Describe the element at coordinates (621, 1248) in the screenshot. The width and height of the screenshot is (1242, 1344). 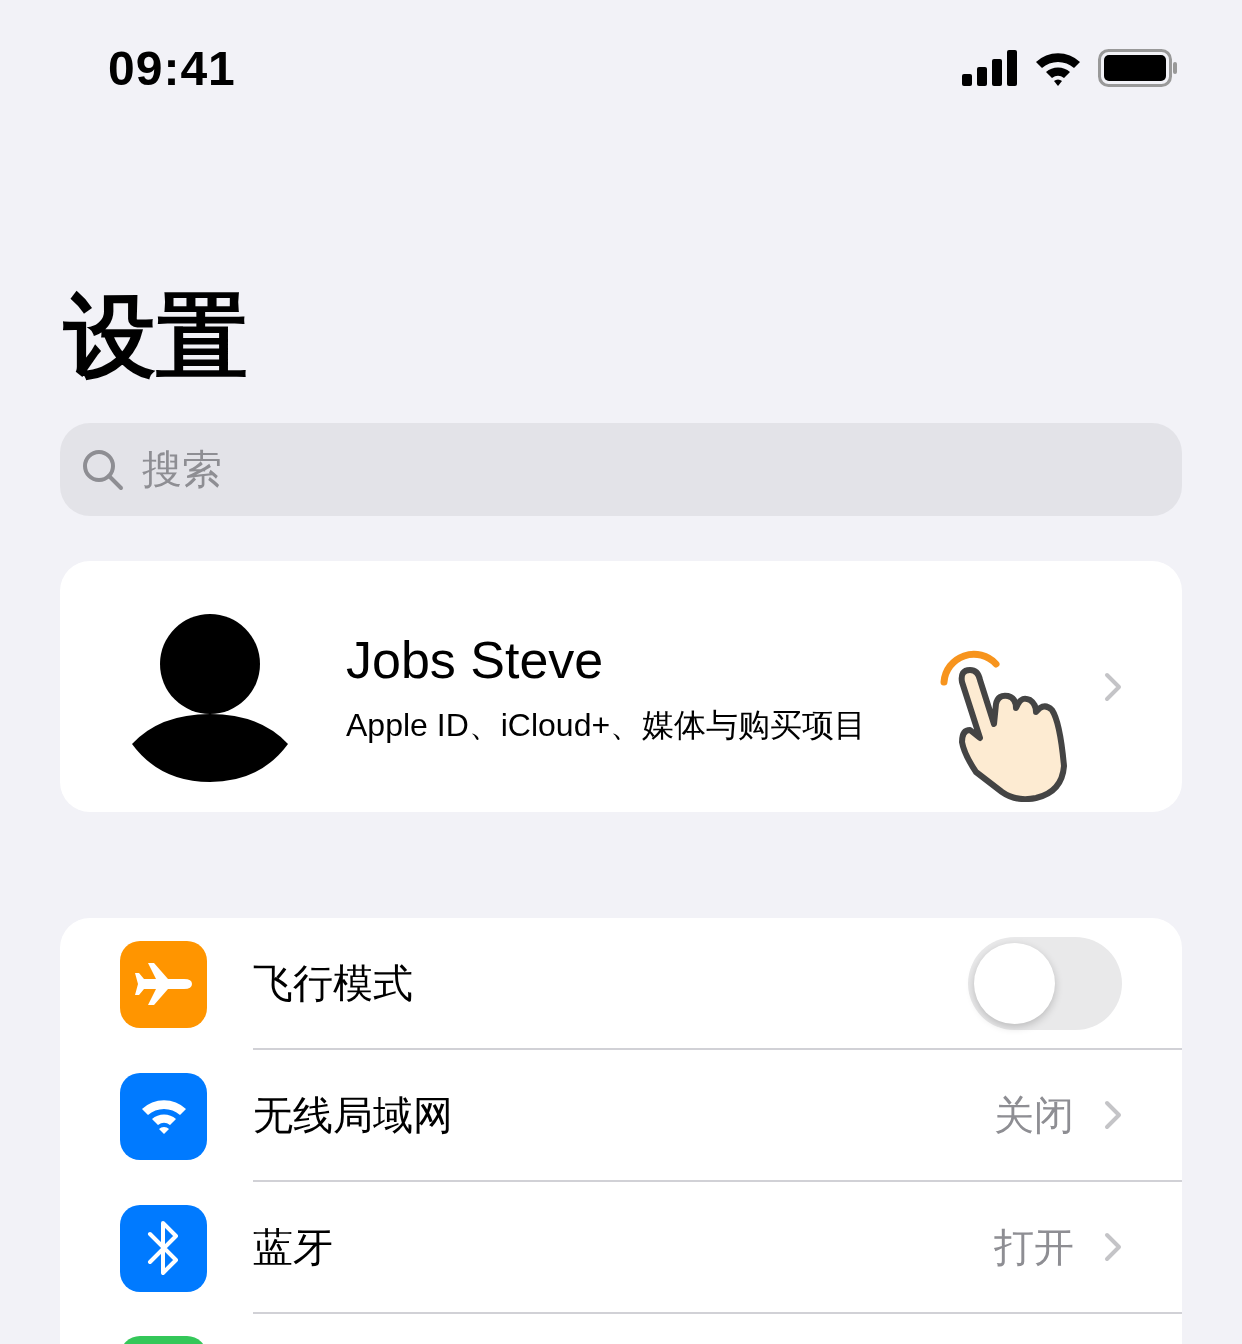
I see `settings-row: 蓝牙 打开` at that location.